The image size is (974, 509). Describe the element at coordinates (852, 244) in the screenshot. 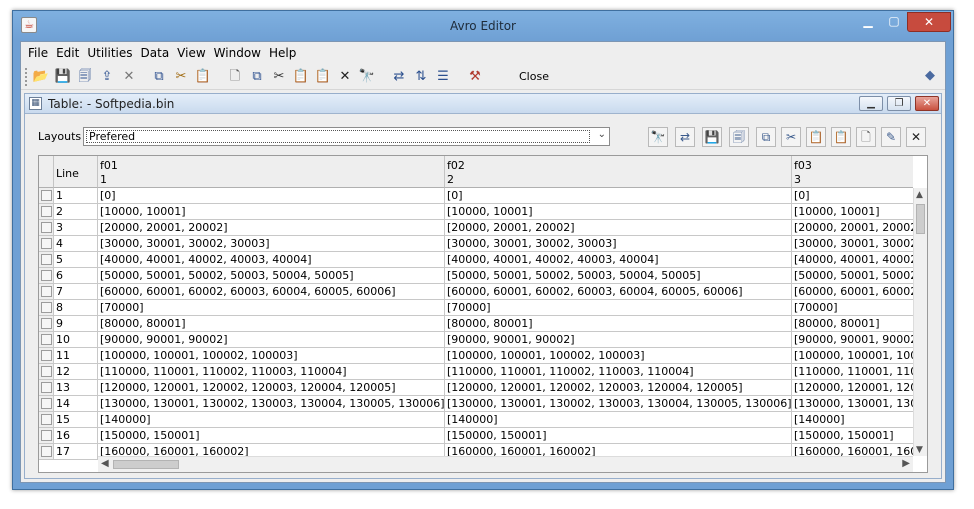

I see `f03-cell: [30000, 30001, 30002, 3` at that location.